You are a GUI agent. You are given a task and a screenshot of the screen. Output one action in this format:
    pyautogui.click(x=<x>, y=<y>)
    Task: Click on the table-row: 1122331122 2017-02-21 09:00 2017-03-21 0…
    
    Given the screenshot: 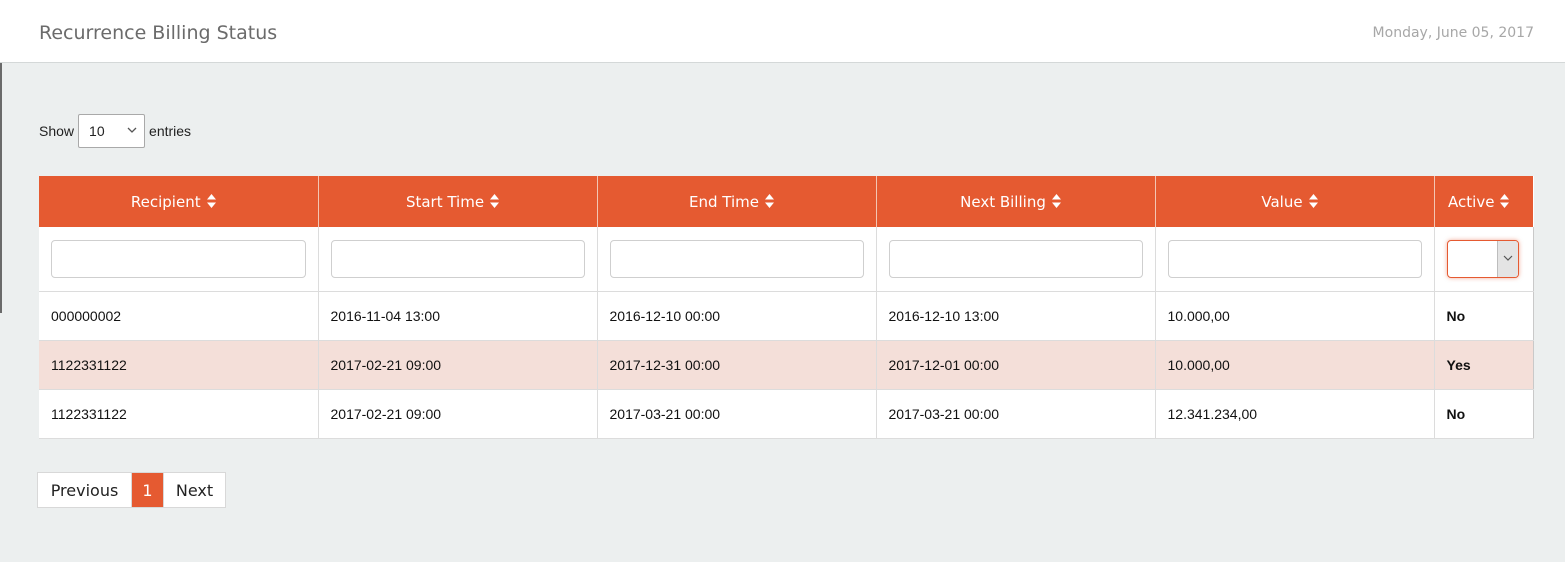 What is the action you would take?
    pyautogui.click(x=786, y=414)
    